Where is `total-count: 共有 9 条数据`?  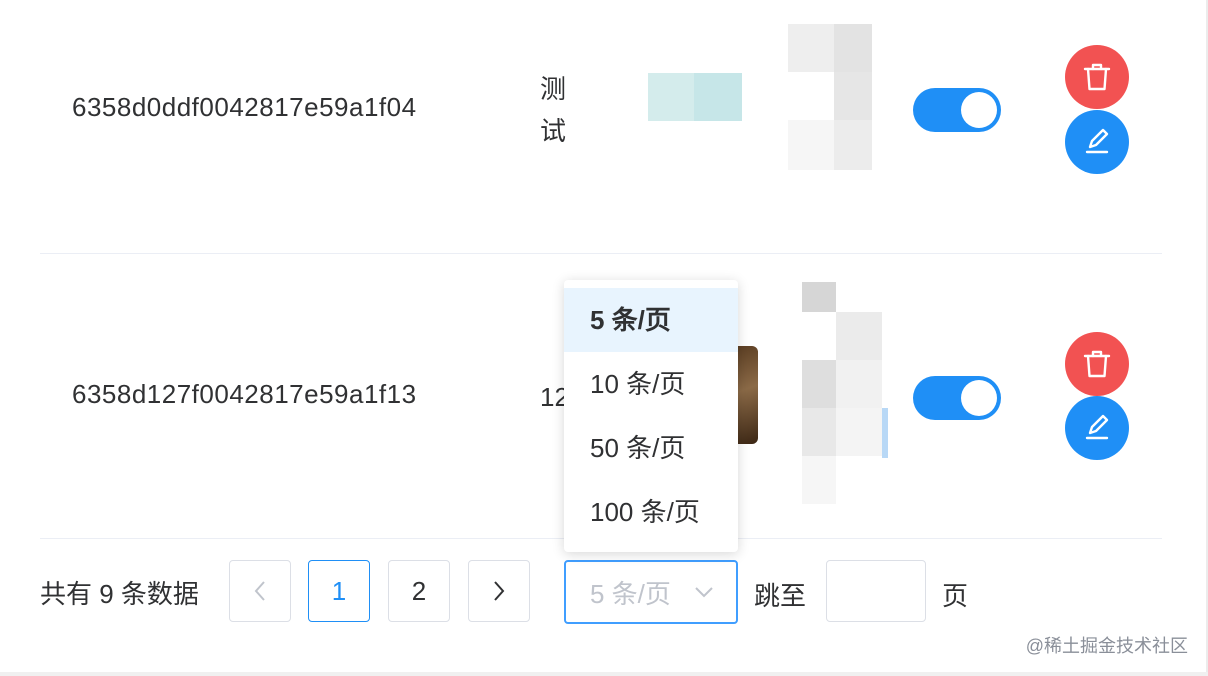
total-count: 共有 9 条数据 is located at coordinates (119, 594).